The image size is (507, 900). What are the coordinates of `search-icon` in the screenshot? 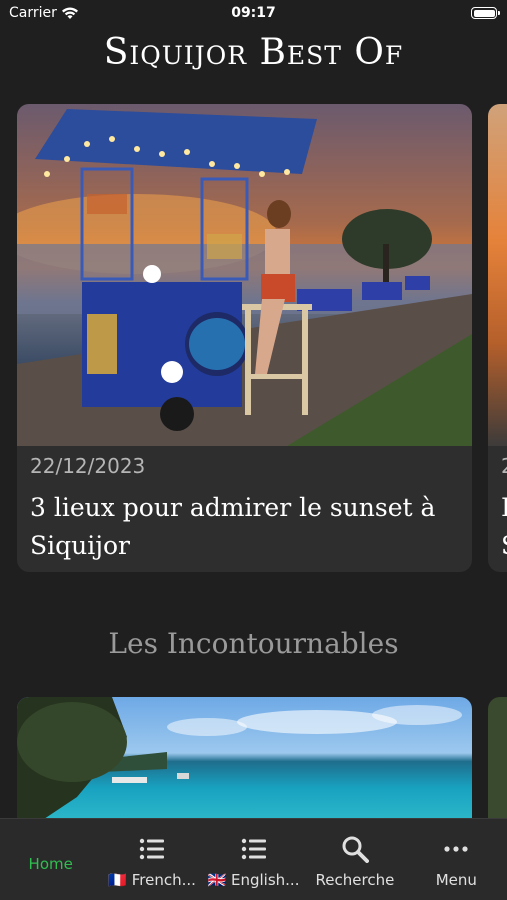 It's located at (355, 849).